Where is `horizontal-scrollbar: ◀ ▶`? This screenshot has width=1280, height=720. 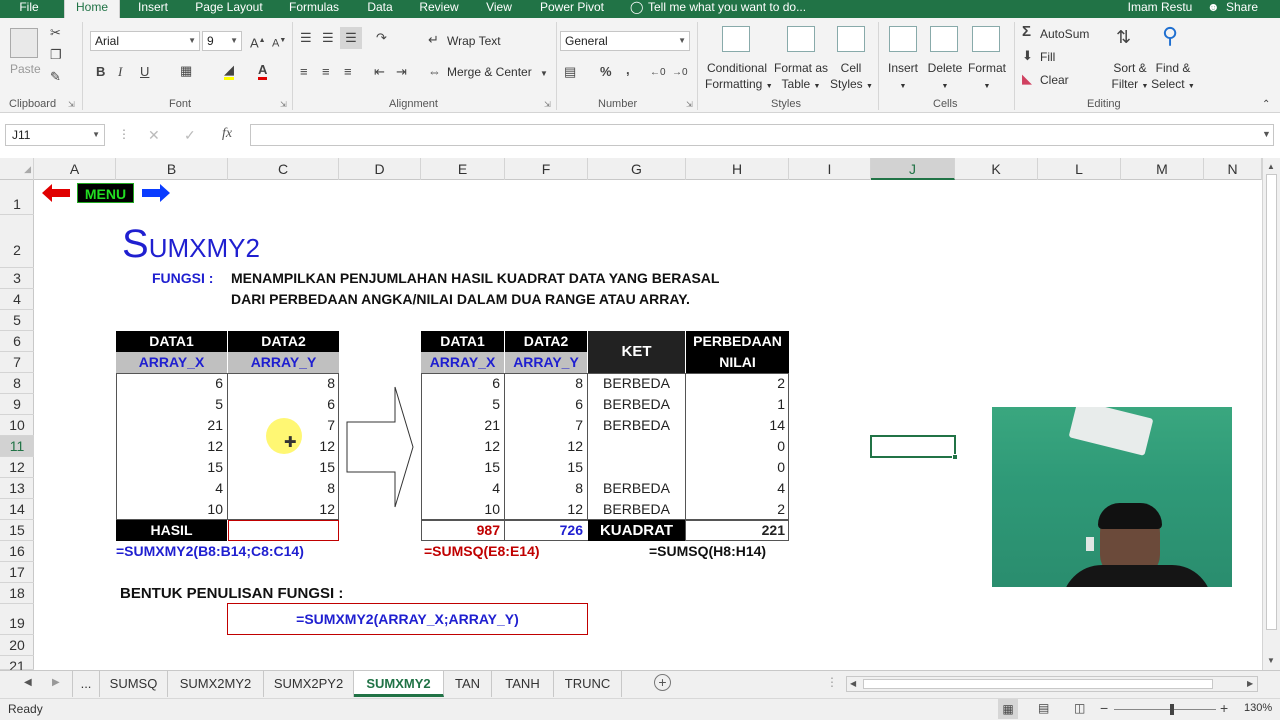
horizontal-scrollbar: ◀ ▶ is located at coordinates (1052, 684).